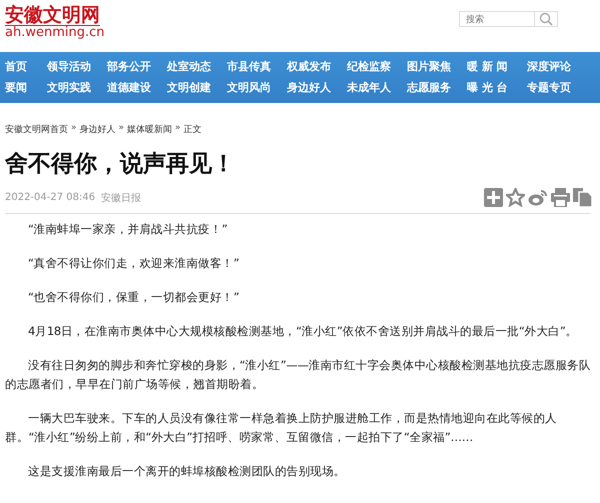 The width and height of the screenshot is (600, 503). I want to click on article-source: 安徽日报, so click(121, 198).